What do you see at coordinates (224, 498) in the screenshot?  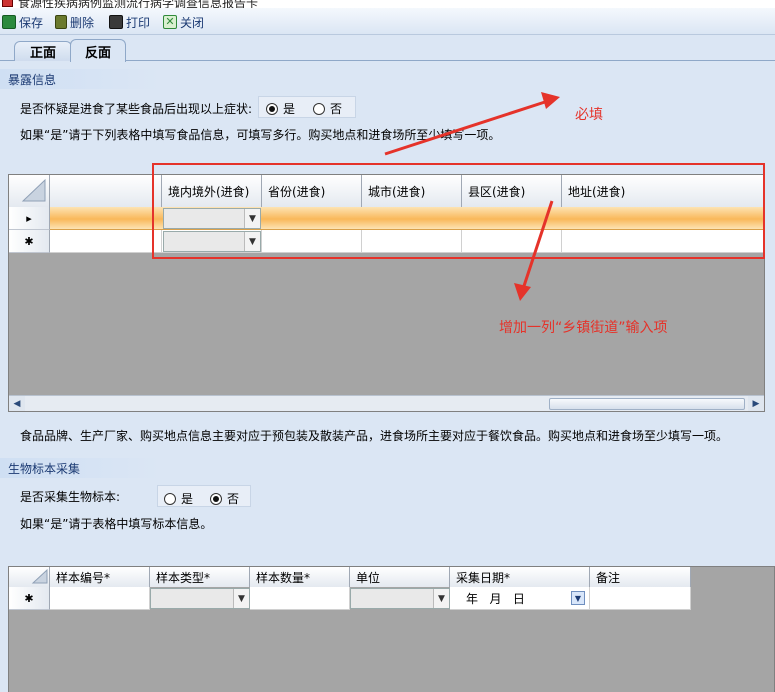 I see `specimen-no-radio: 否` at bounding box center [224, 498].